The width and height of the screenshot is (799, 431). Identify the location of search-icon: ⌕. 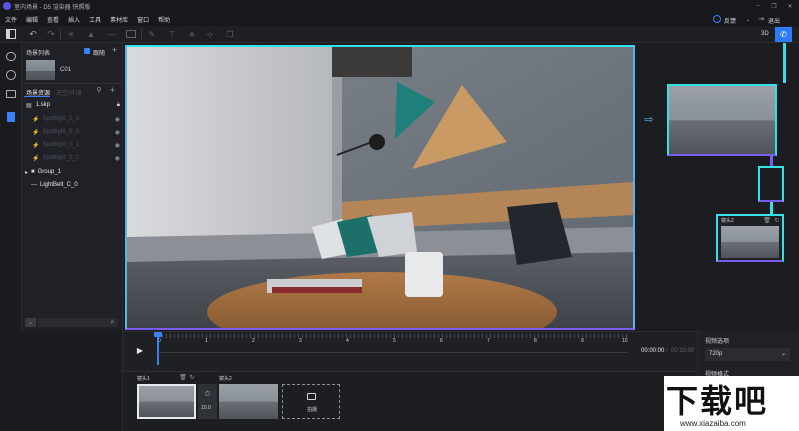
(112, 322).